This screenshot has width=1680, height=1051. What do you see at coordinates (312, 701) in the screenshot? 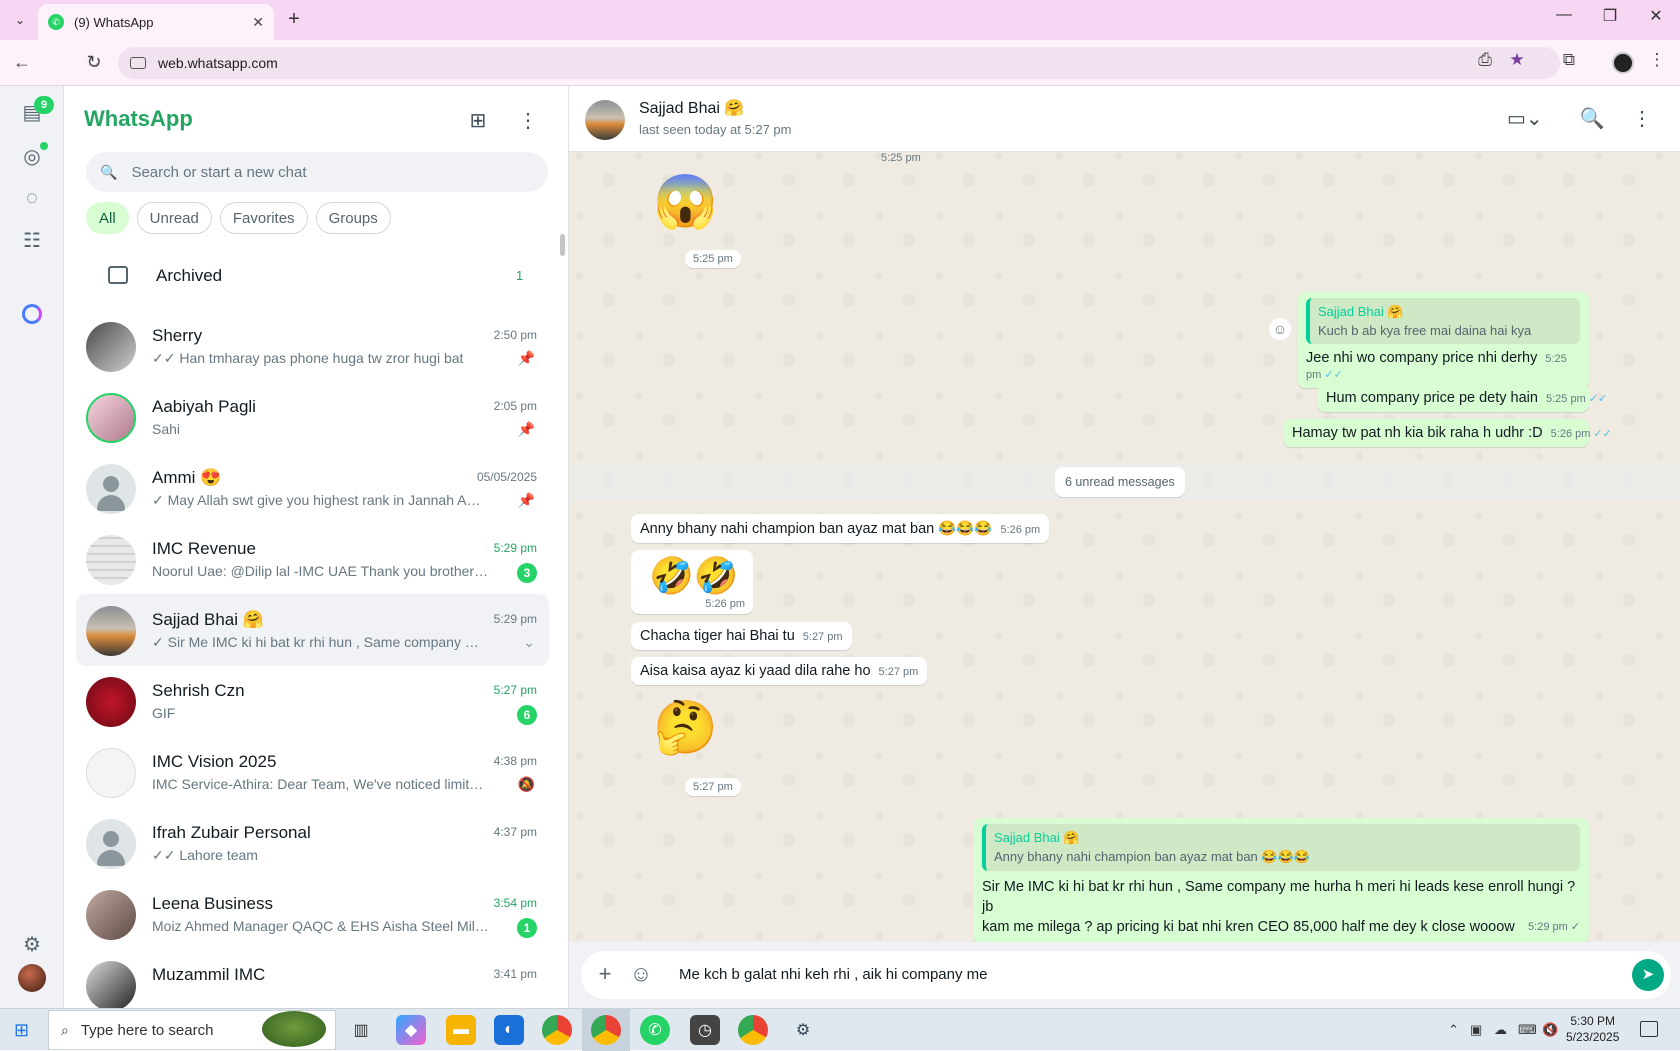
I see `chat-item-sehrish: Sehrish Czn 5:27 pm GIF 6` at bounding box center [312, 701].